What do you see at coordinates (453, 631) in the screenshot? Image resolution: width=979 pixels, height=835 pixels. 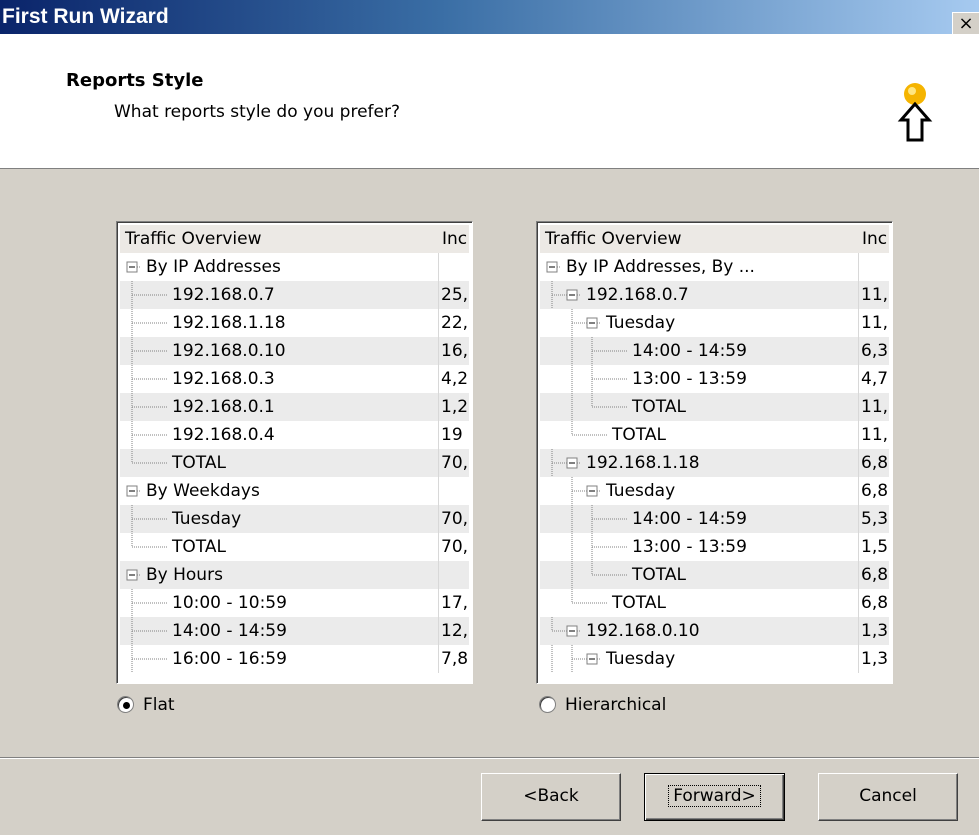 I see `tree-row-value: 12,` at bounding box center [453, 631].